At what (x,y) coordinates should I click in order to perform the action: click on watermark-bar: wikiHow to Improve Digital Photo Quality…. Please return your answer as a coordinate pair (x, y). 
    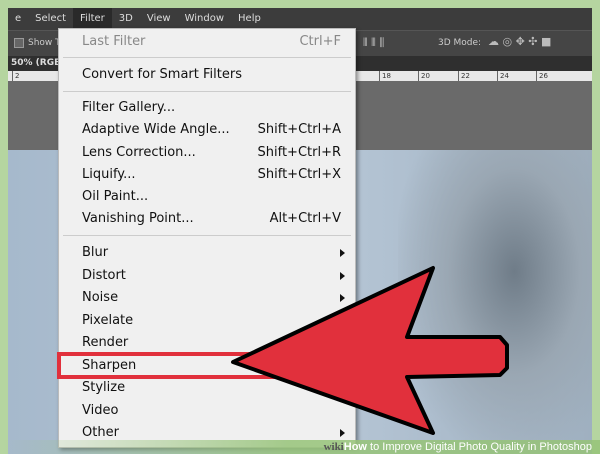
    Looking at the image, I should click on (300, 447).